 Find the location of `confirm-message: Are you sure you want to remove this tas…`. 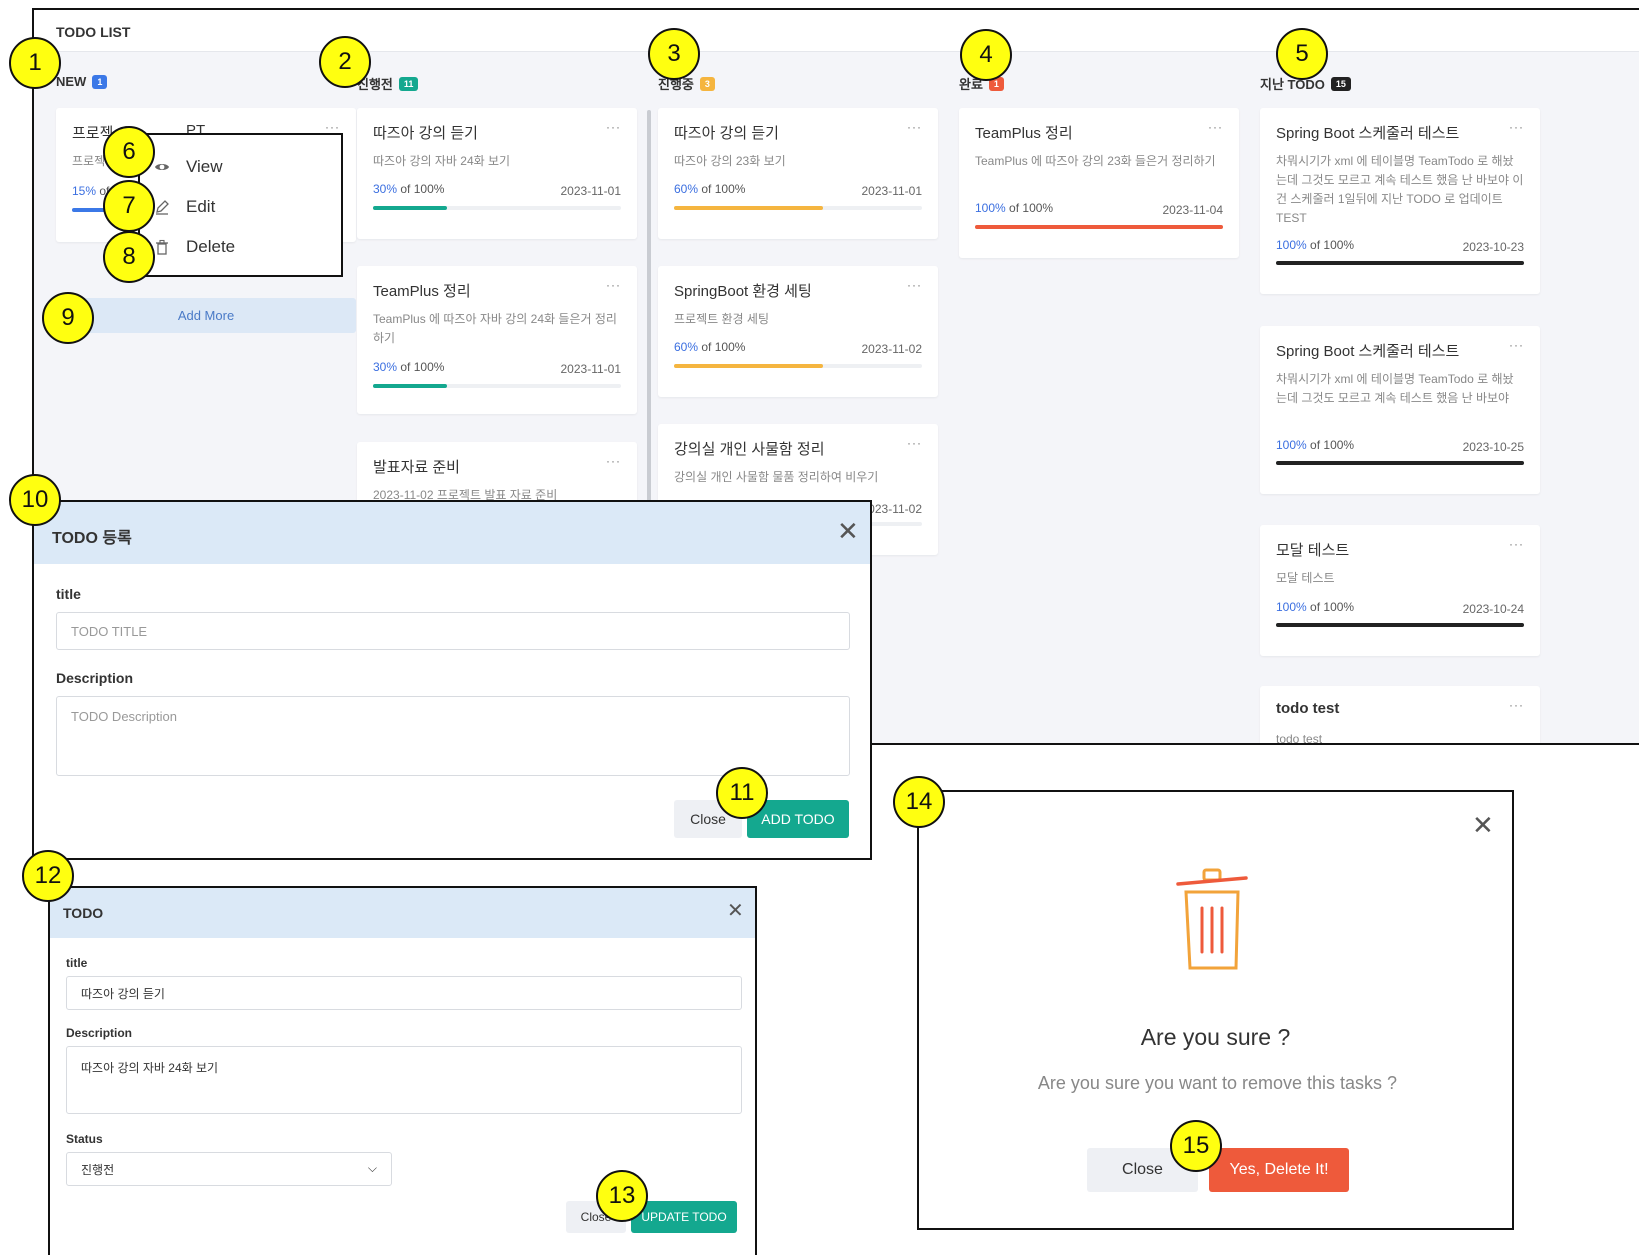

confirm-message: Are you sure you want to remove this tas… is located at coordinates (1217, 1083).